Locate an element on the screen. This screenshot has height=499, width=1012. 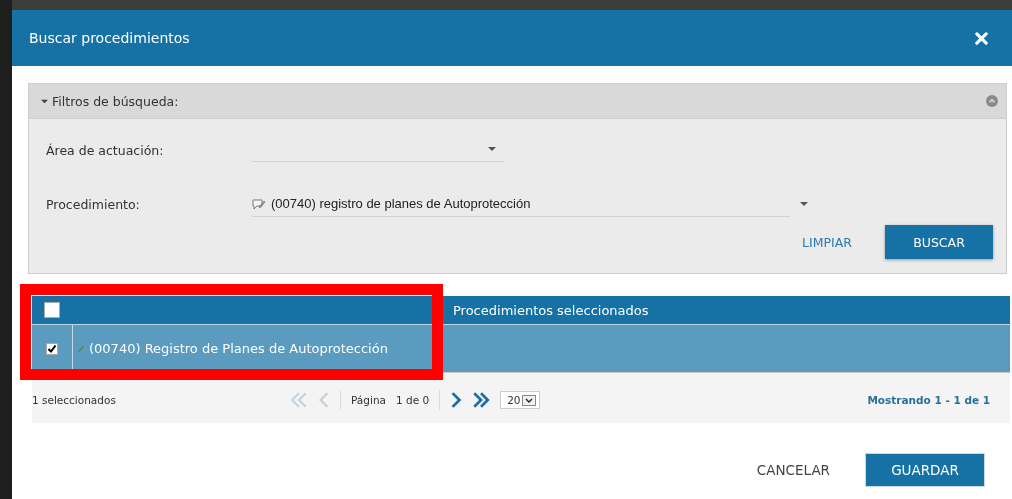
column-header: Procedimientos seleccionados is located at coordinates (551, 310).